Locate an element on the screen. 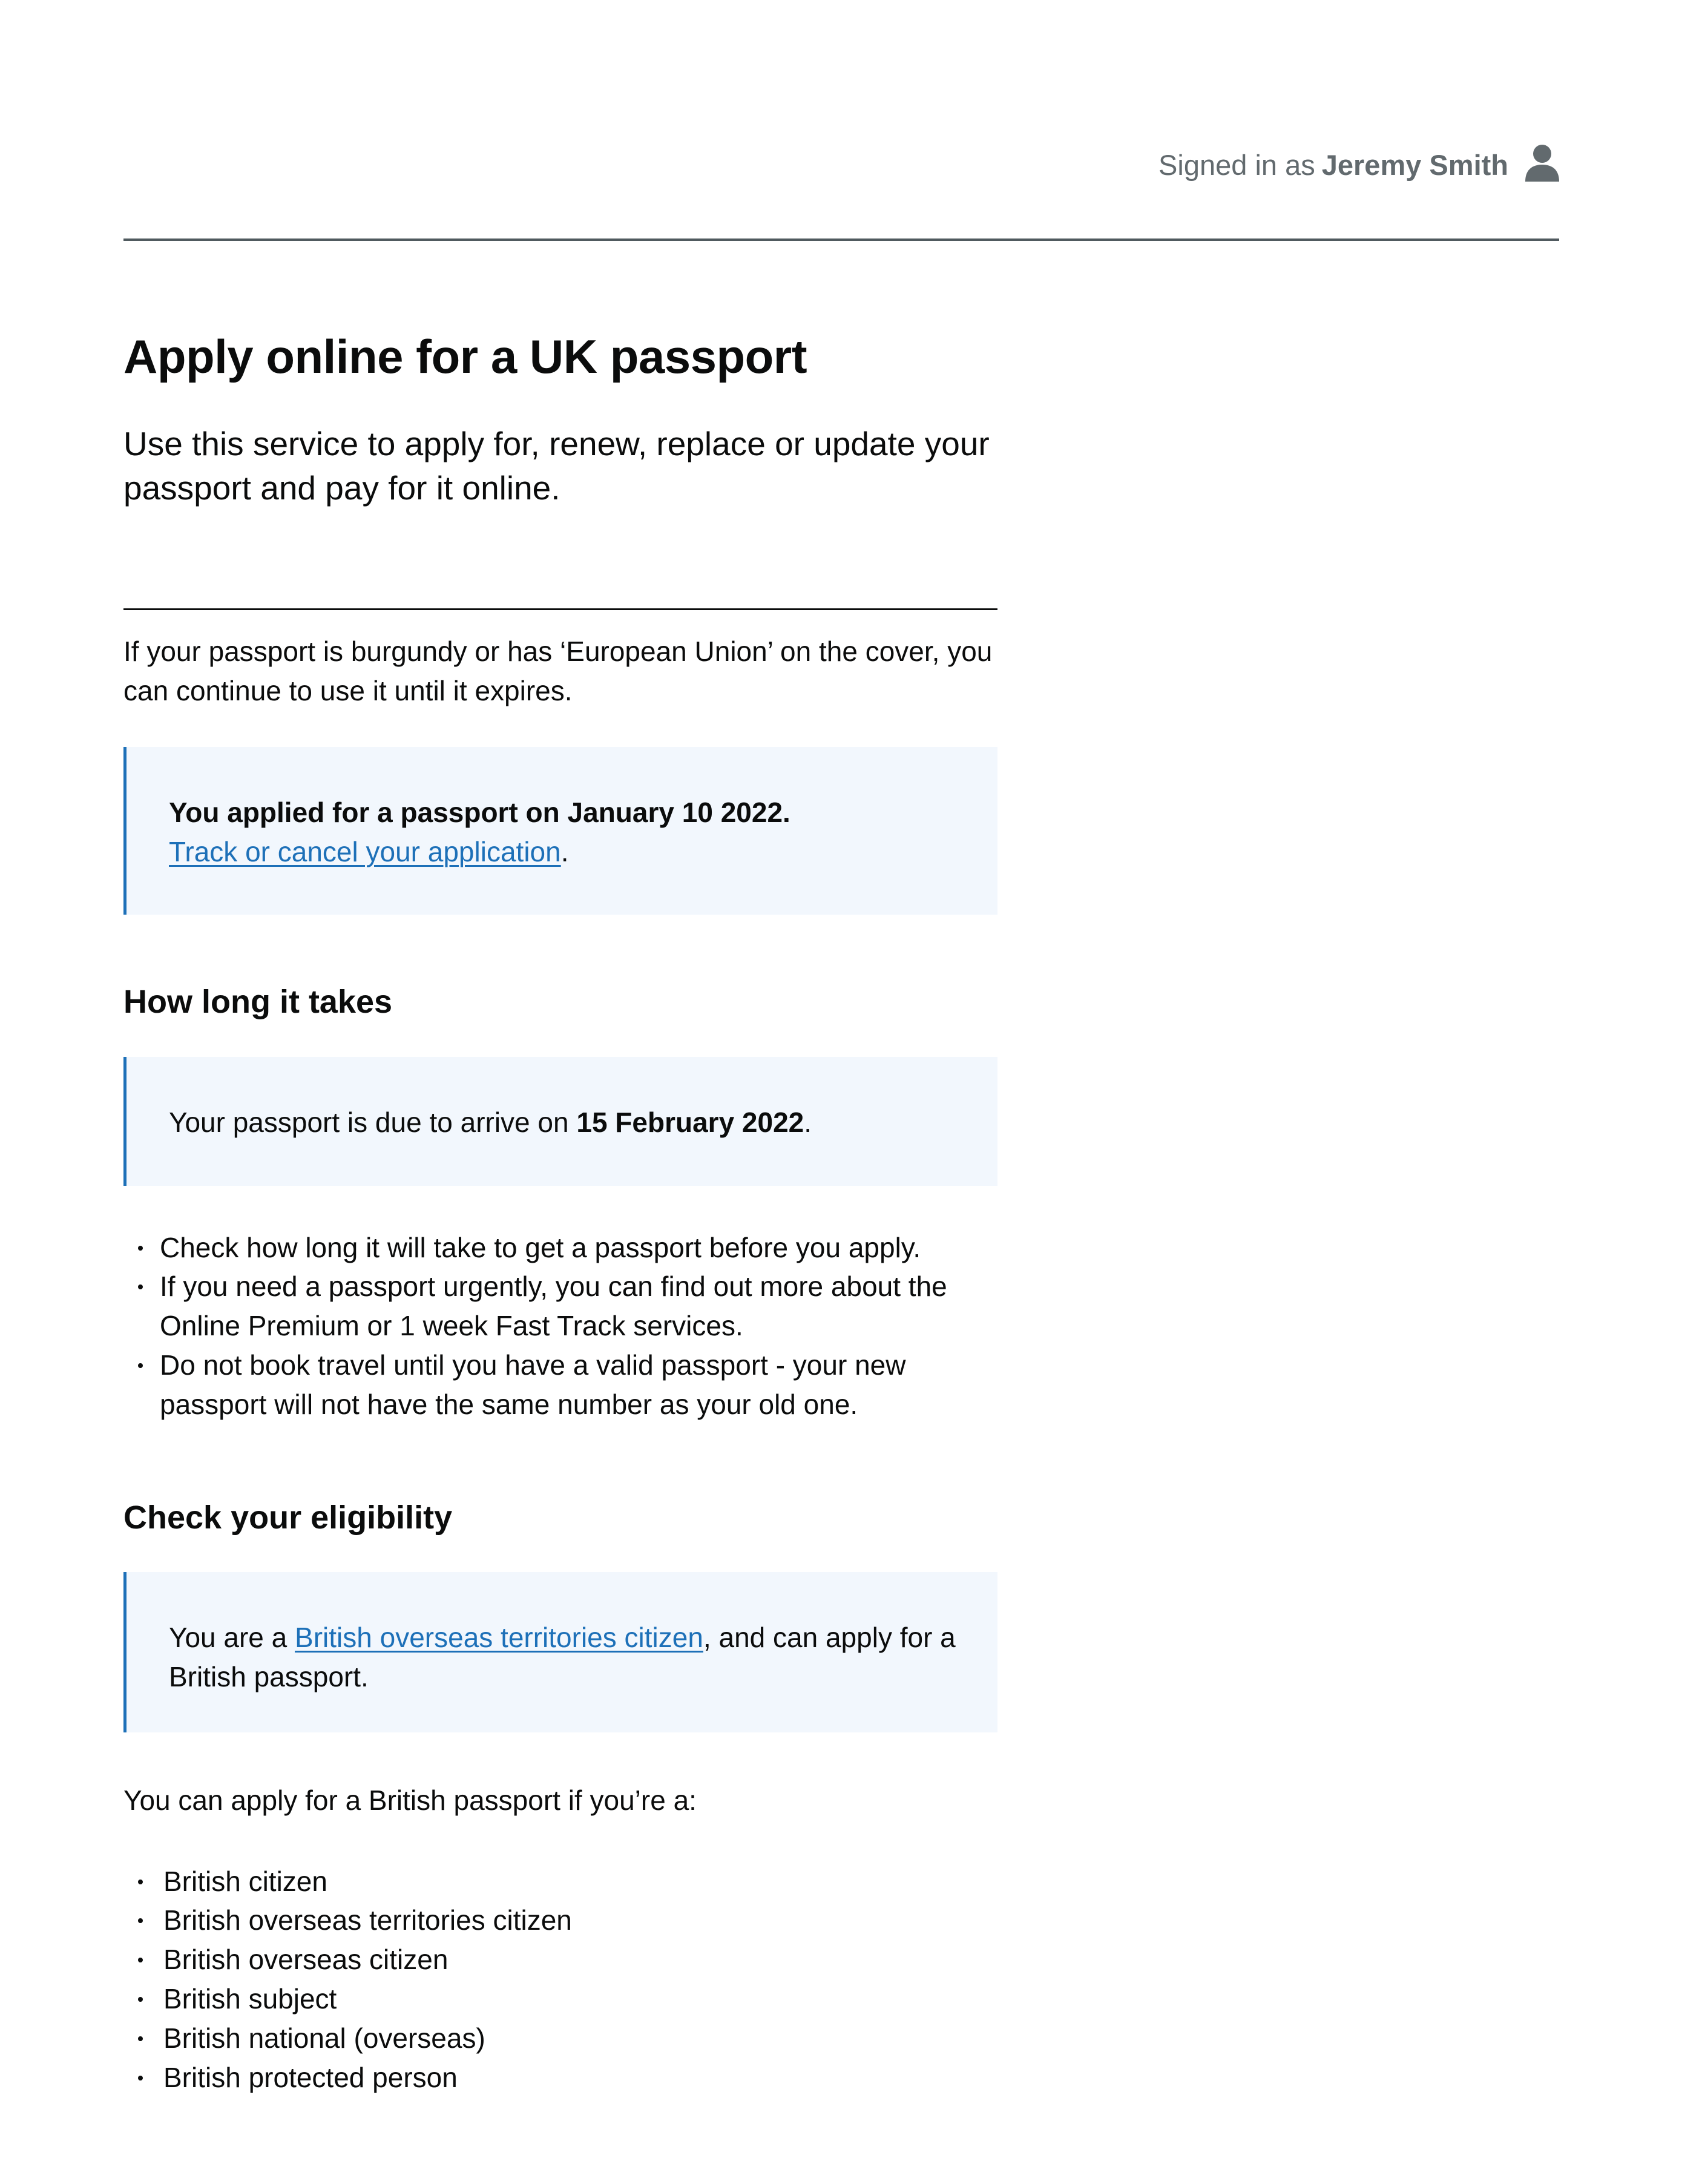  list-item: British overseas citizen is located at coordinates (560, 1959).